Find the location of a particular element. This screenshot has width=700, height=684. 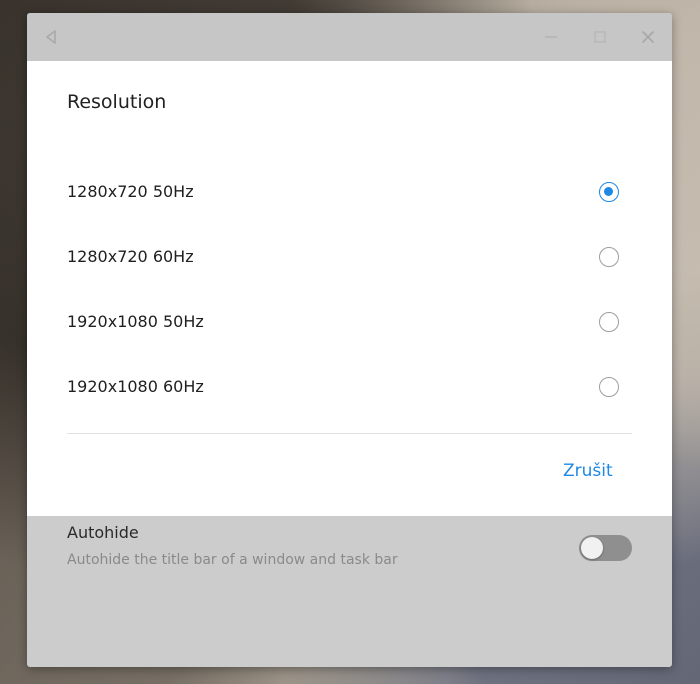

option-label: 1280x720 50Hz is located at coordinates (130, 191).